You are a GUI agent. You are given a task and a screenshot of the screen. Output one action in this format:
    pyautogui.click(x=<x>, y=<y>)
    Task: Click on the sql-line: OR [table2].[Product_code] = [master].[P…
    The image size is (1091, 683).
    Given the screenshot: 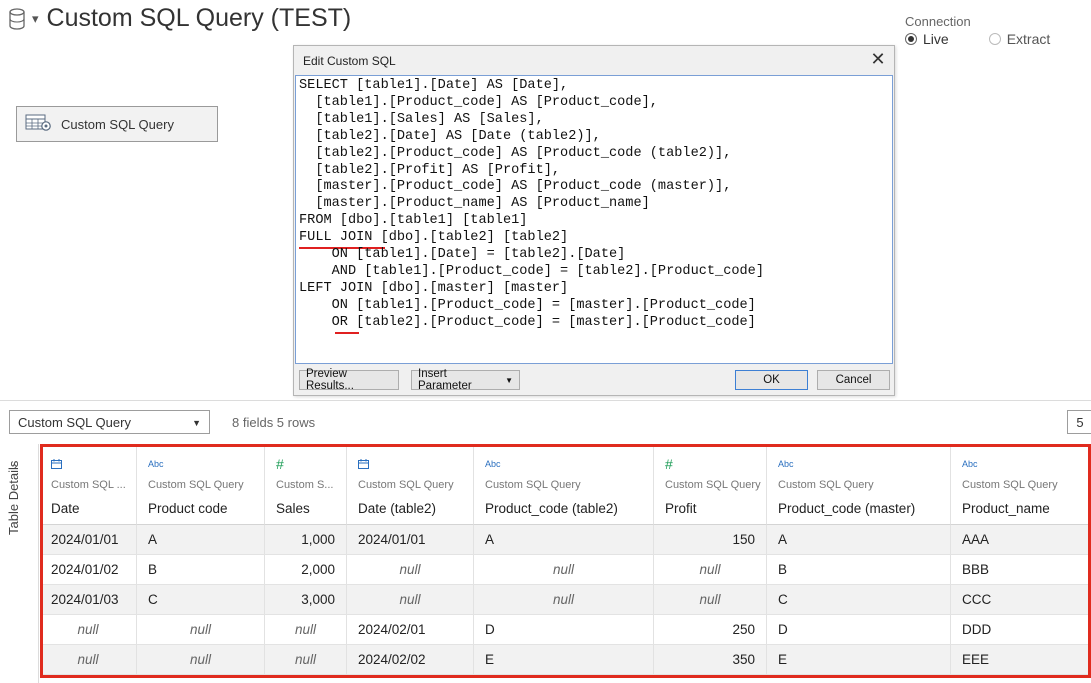 What is the action you would take?
    pyautogui.click(x=595, y=324)
    